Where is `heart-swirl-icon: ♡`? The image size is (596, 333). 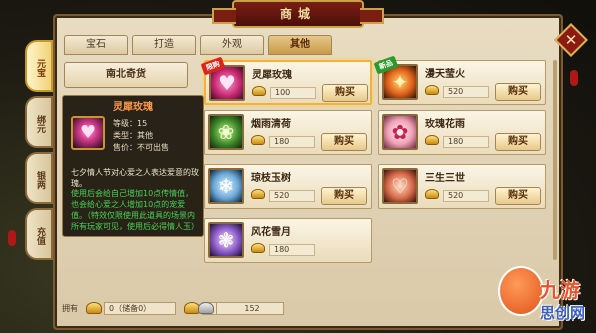
heart-swirl-icon: ♡ is located at coordinates (400, 186).